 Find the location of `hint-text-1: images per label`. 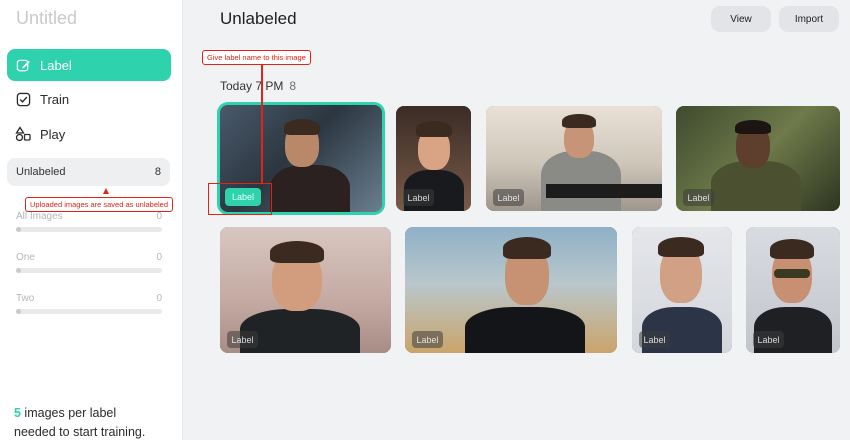

hint-text-1: images per label is located at coordinates (68, 413).